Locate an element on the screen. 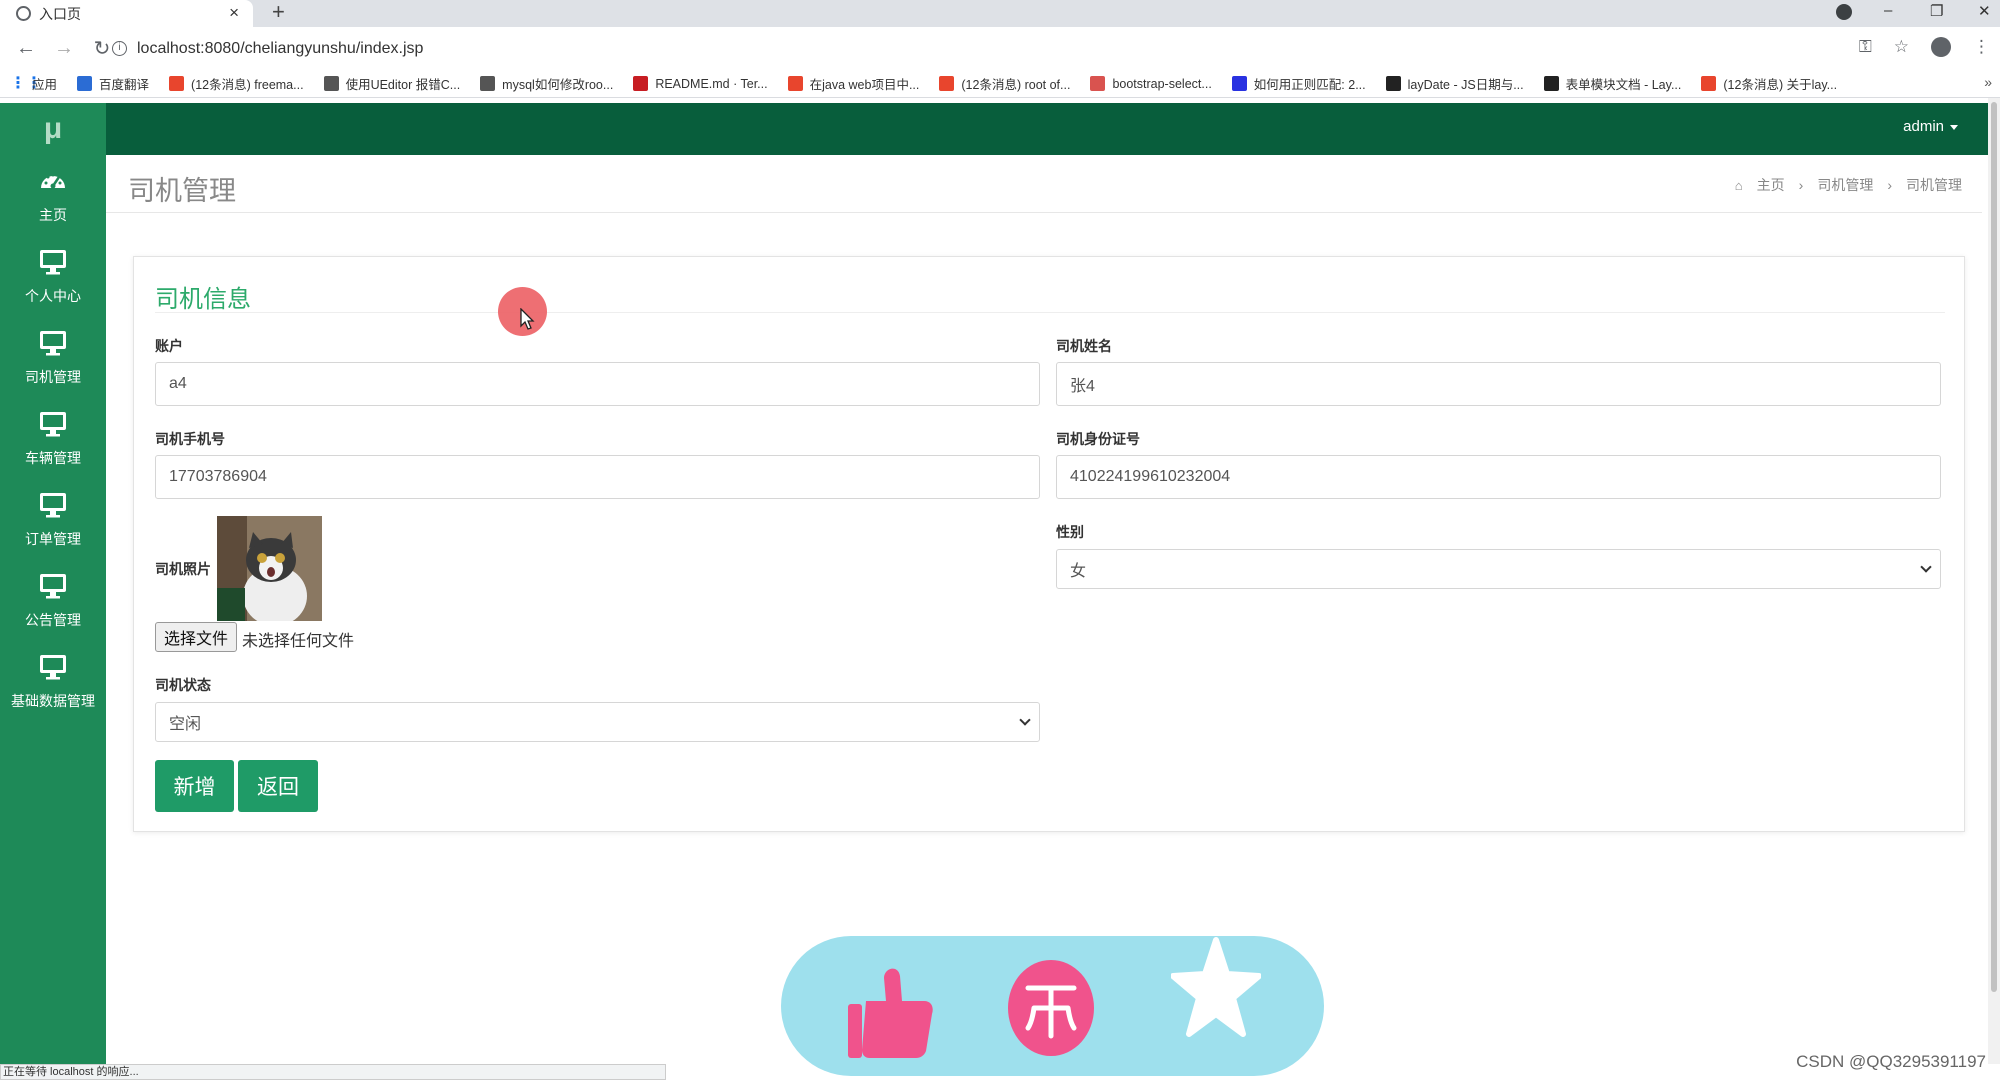  watermark: CSDN @QQ3295391197 is located at coordinates (1891, 1061).